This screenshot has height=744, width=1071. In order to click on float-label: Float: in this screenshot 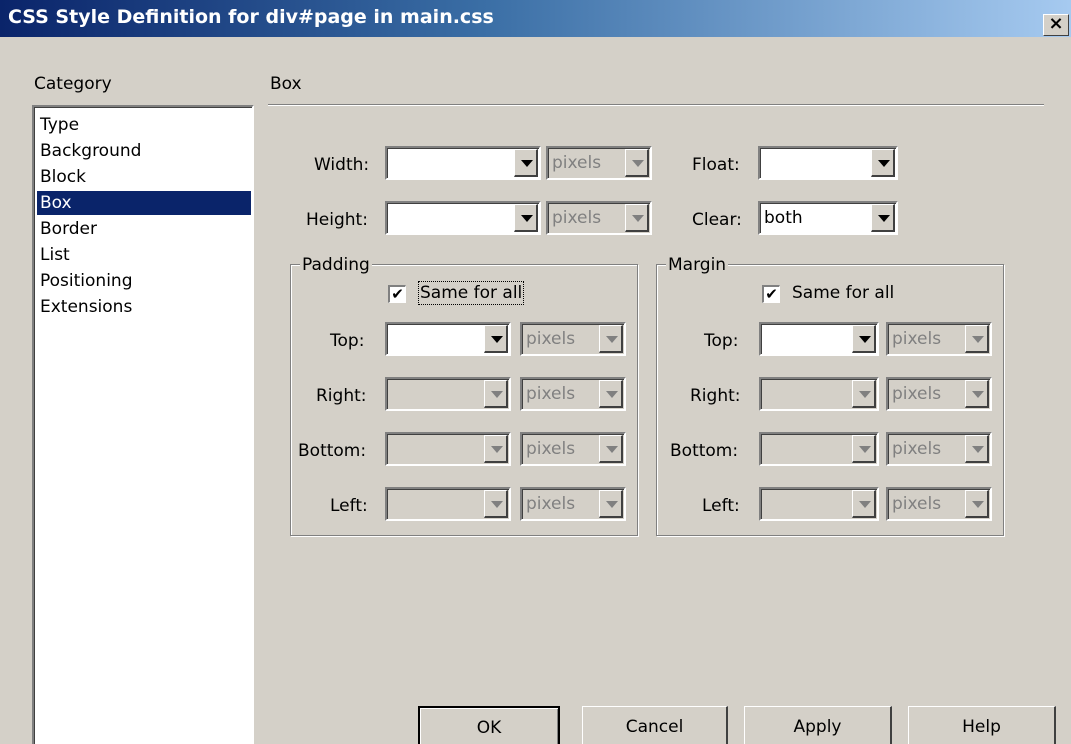, I will do `click(716, 165)`.